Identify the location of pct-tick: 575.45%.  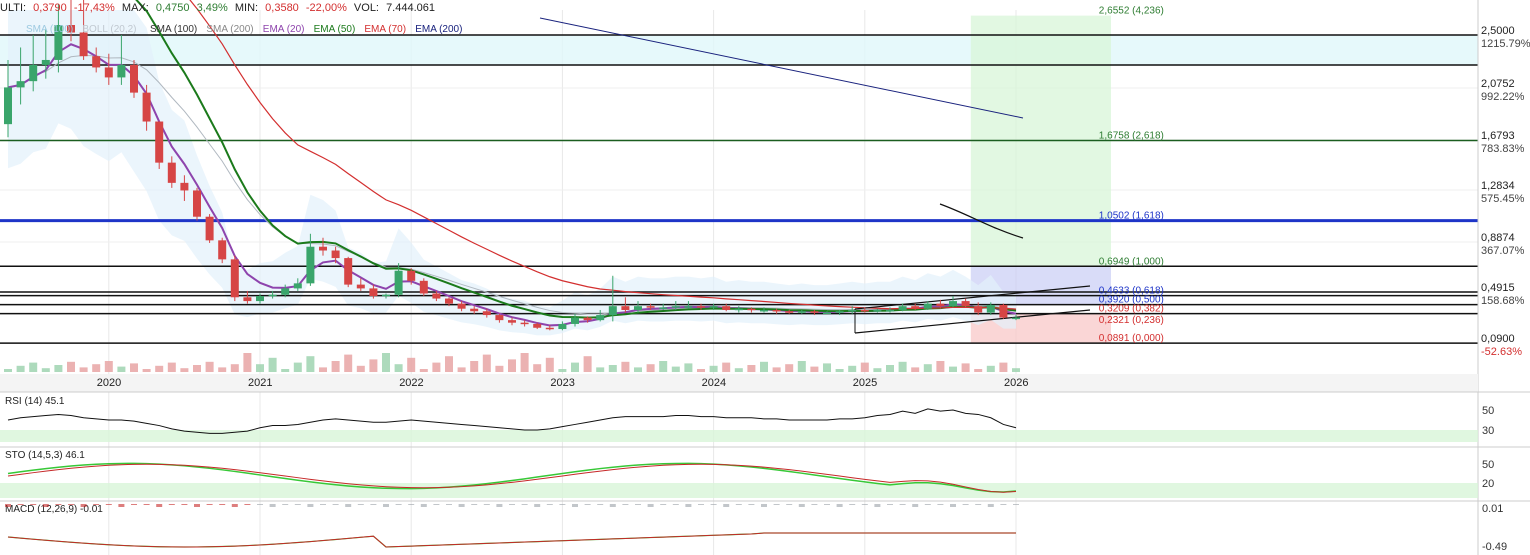
(1503, 199).